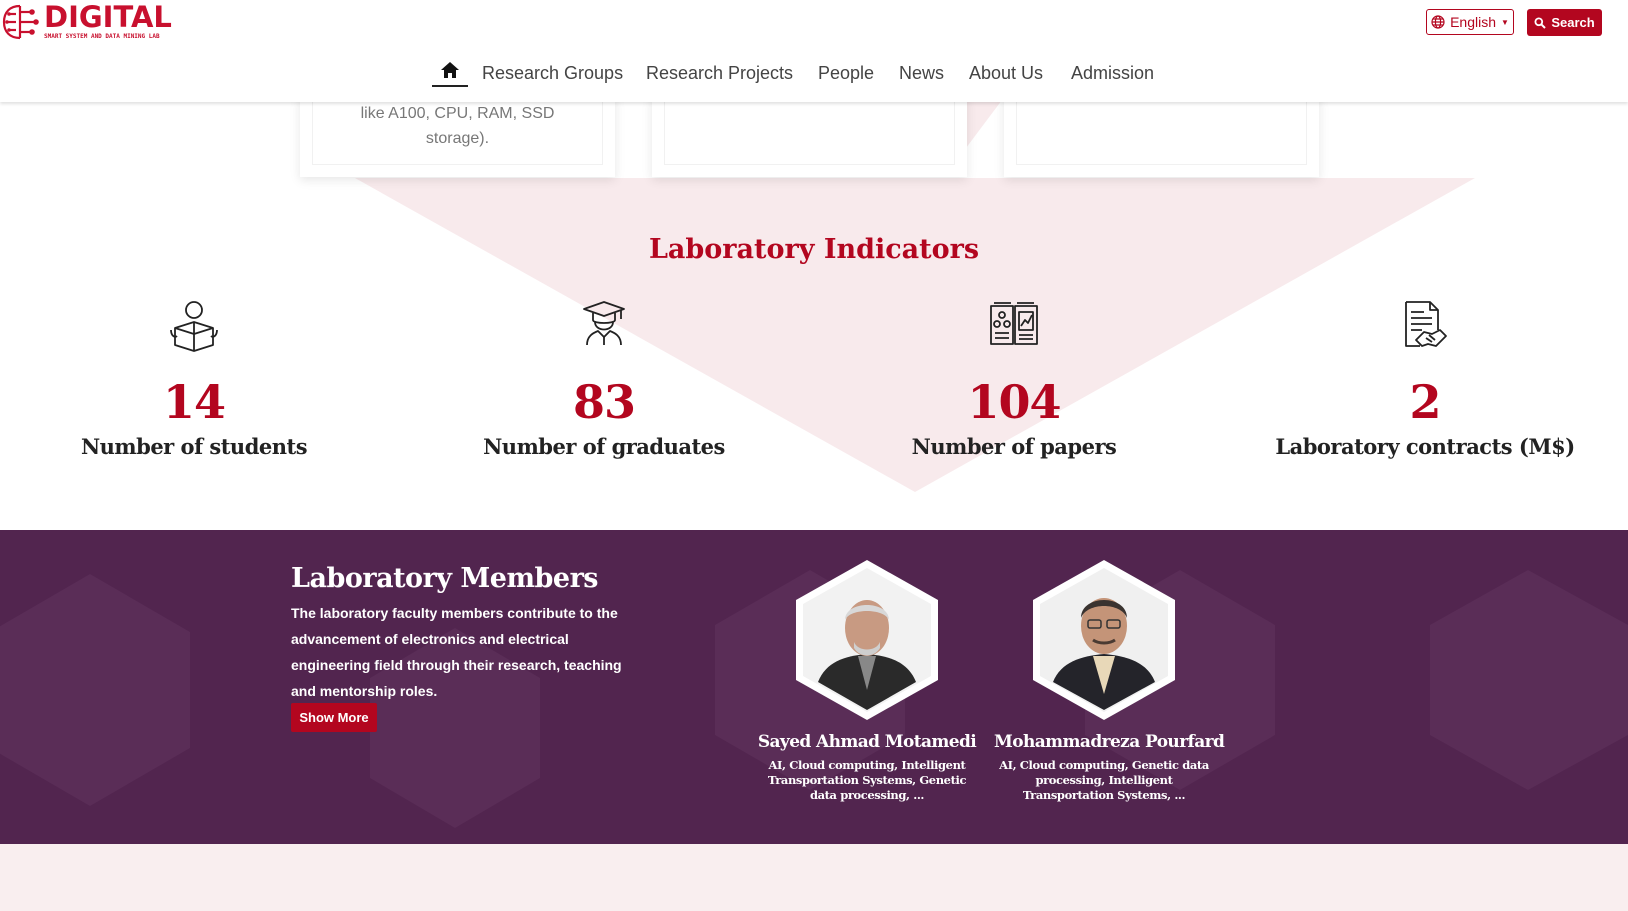 The image size is (1628, 911). What do you see at coordinates (1014, 446) in the screenshot?
I see `papers-label: Number of papers` at bounding box center [1014, 446].